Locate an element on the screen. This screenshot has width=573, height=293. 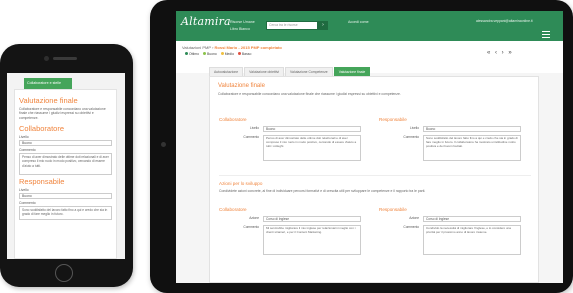
resp-level-row: Livello Buono is located at coordinates (450, 129).